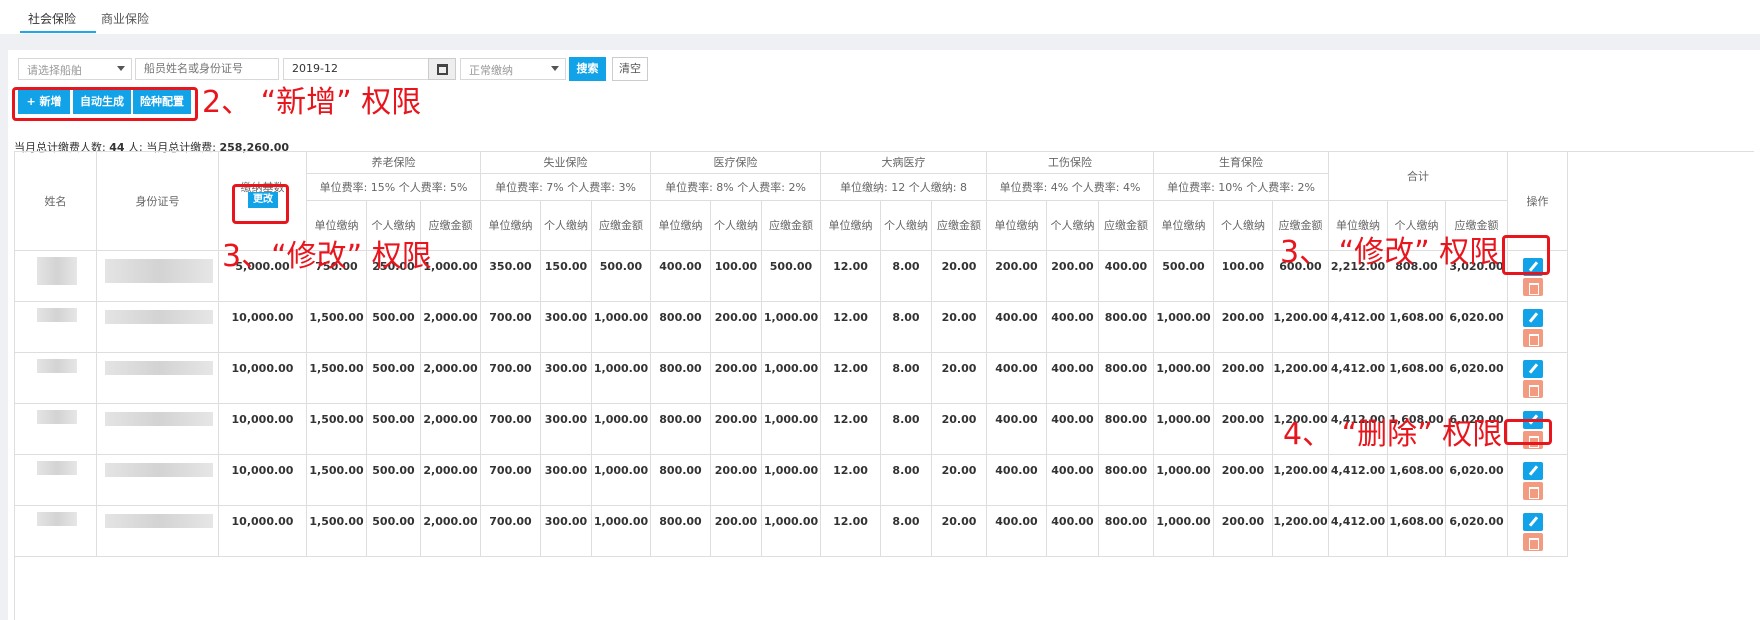 Image resolution: width=1760 pixels, height=620 pixels. What do you see at coordinates (736, 163) in the screenshot?
I see `group-header-name: 医疗保险` at bounding box center [736, 163].